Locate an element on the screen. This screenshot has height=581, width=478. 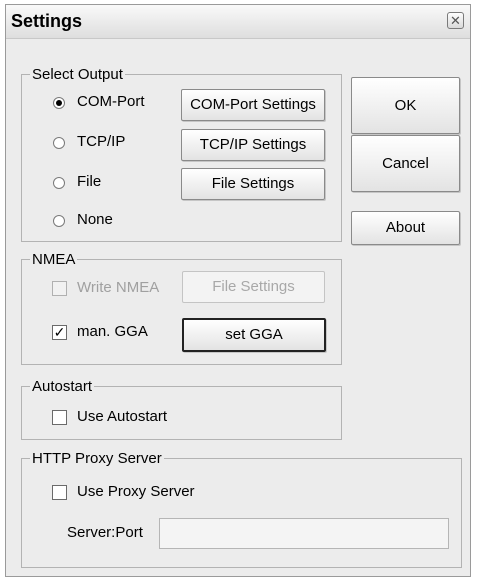
http-proxy-legend: HTTP Proxy Server is located at coordinates (97, 458).